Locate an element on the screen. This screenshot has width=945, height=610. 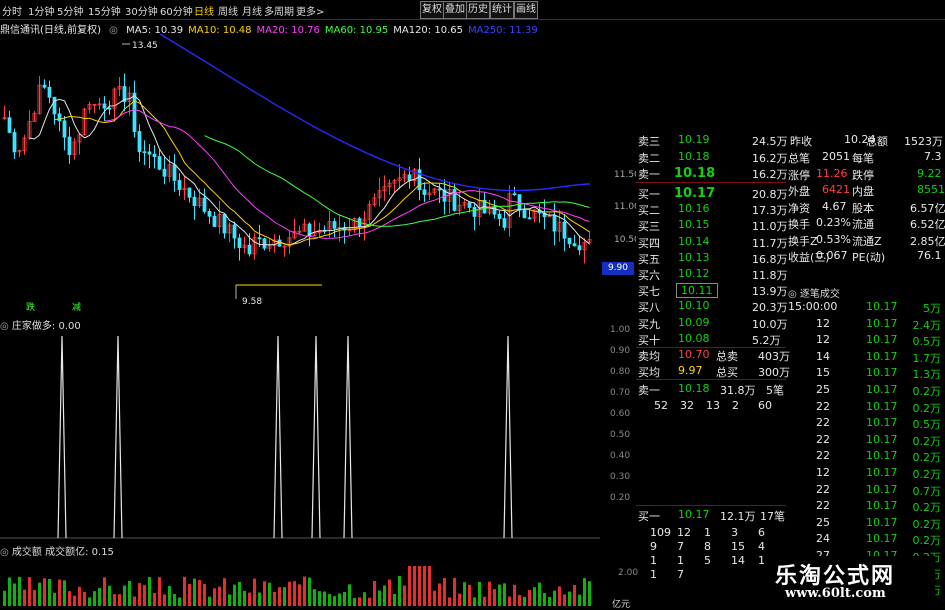
indicator-axis-tick: 0.20 is located at coordinates (620, 498).